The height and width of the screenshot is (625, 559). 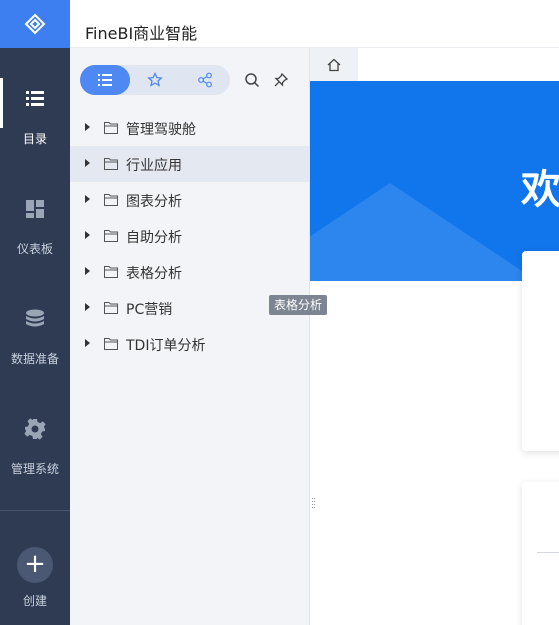 What do you see at coordinates (35, 118) in the screenshot?
I see `nav-item-catalog: 目录` at bounding box center [35, 118].